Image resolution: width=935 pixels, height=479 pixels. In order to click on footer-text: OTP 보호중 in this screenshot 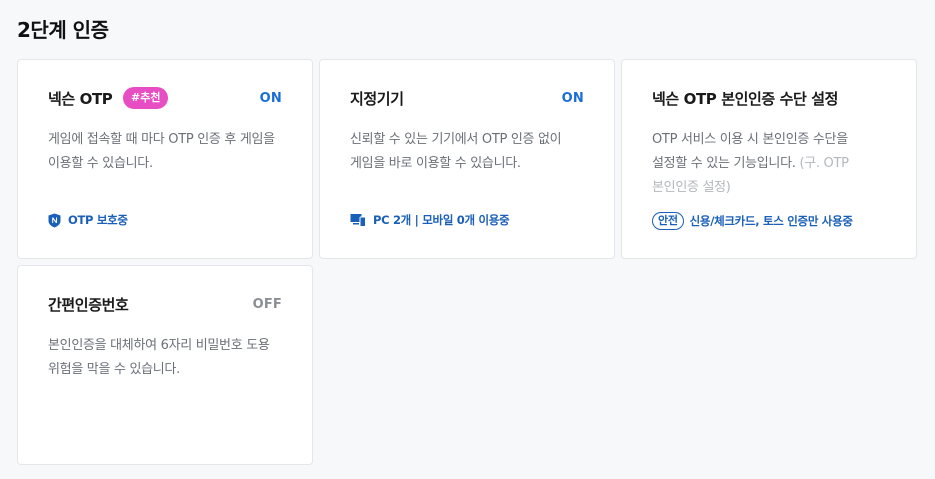, I will do `click(98, 220)`.